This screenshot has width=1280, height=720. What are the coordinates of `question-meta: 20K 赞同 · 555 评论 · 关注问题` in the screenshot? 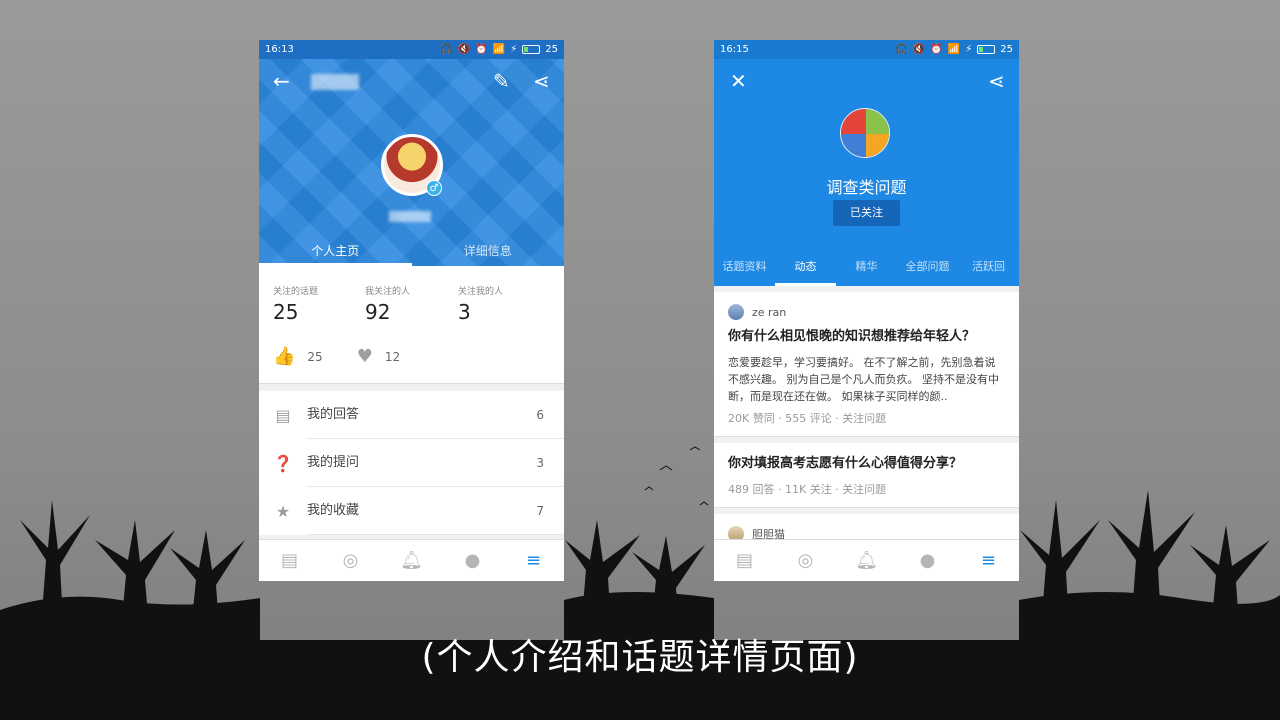 It's located at (807, 418).